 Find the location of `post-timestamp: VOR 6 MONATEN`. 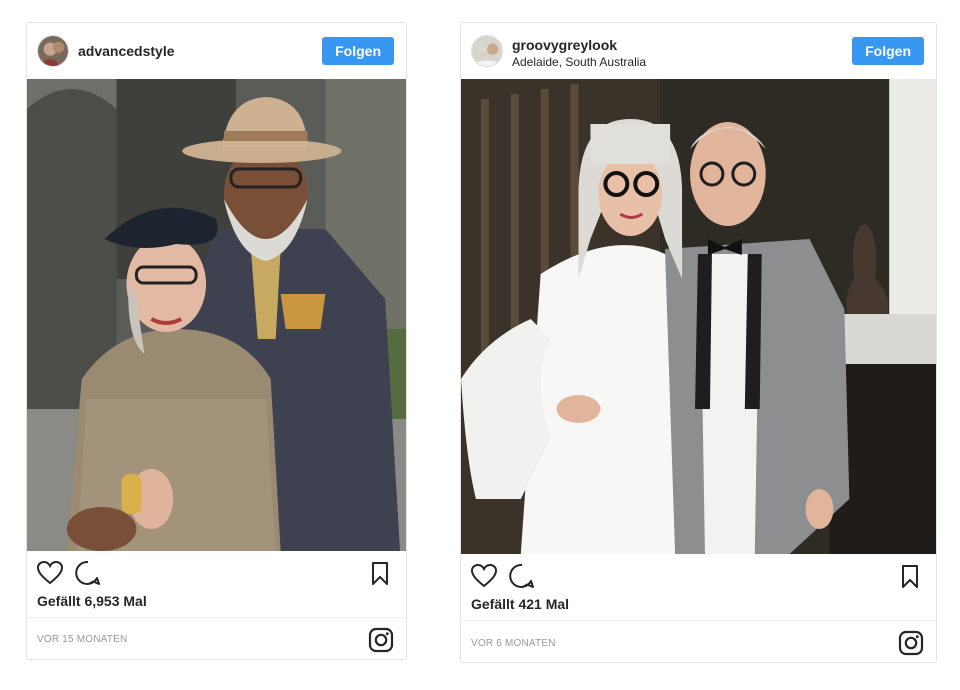

post-timestamp: VOR 6 MONATEN is located at coordinates (513, 643).